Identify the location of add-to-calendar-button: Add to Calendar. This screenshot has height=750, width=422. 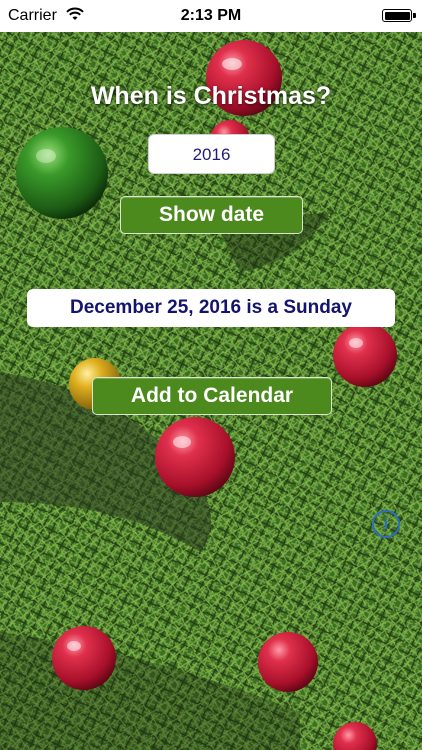
(212, 396).